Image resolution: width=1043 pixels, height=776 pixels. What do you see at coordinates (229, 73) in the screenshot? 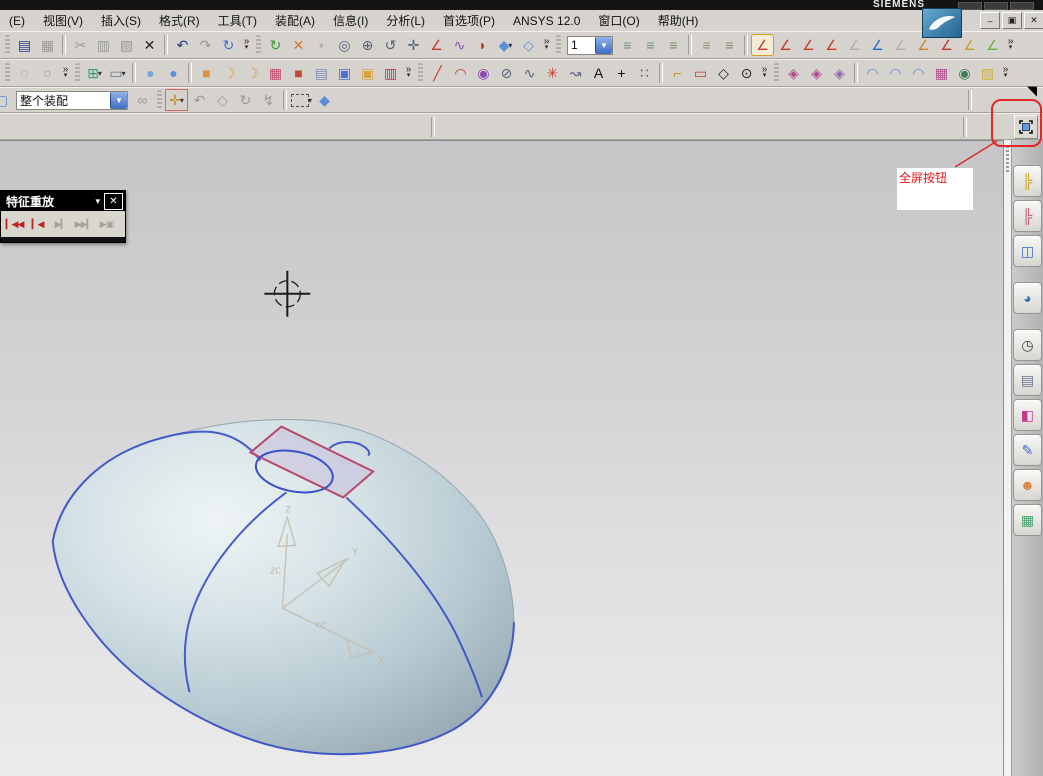
I see `revolve-1-icon: ☽` at bounding box center [229, 73].